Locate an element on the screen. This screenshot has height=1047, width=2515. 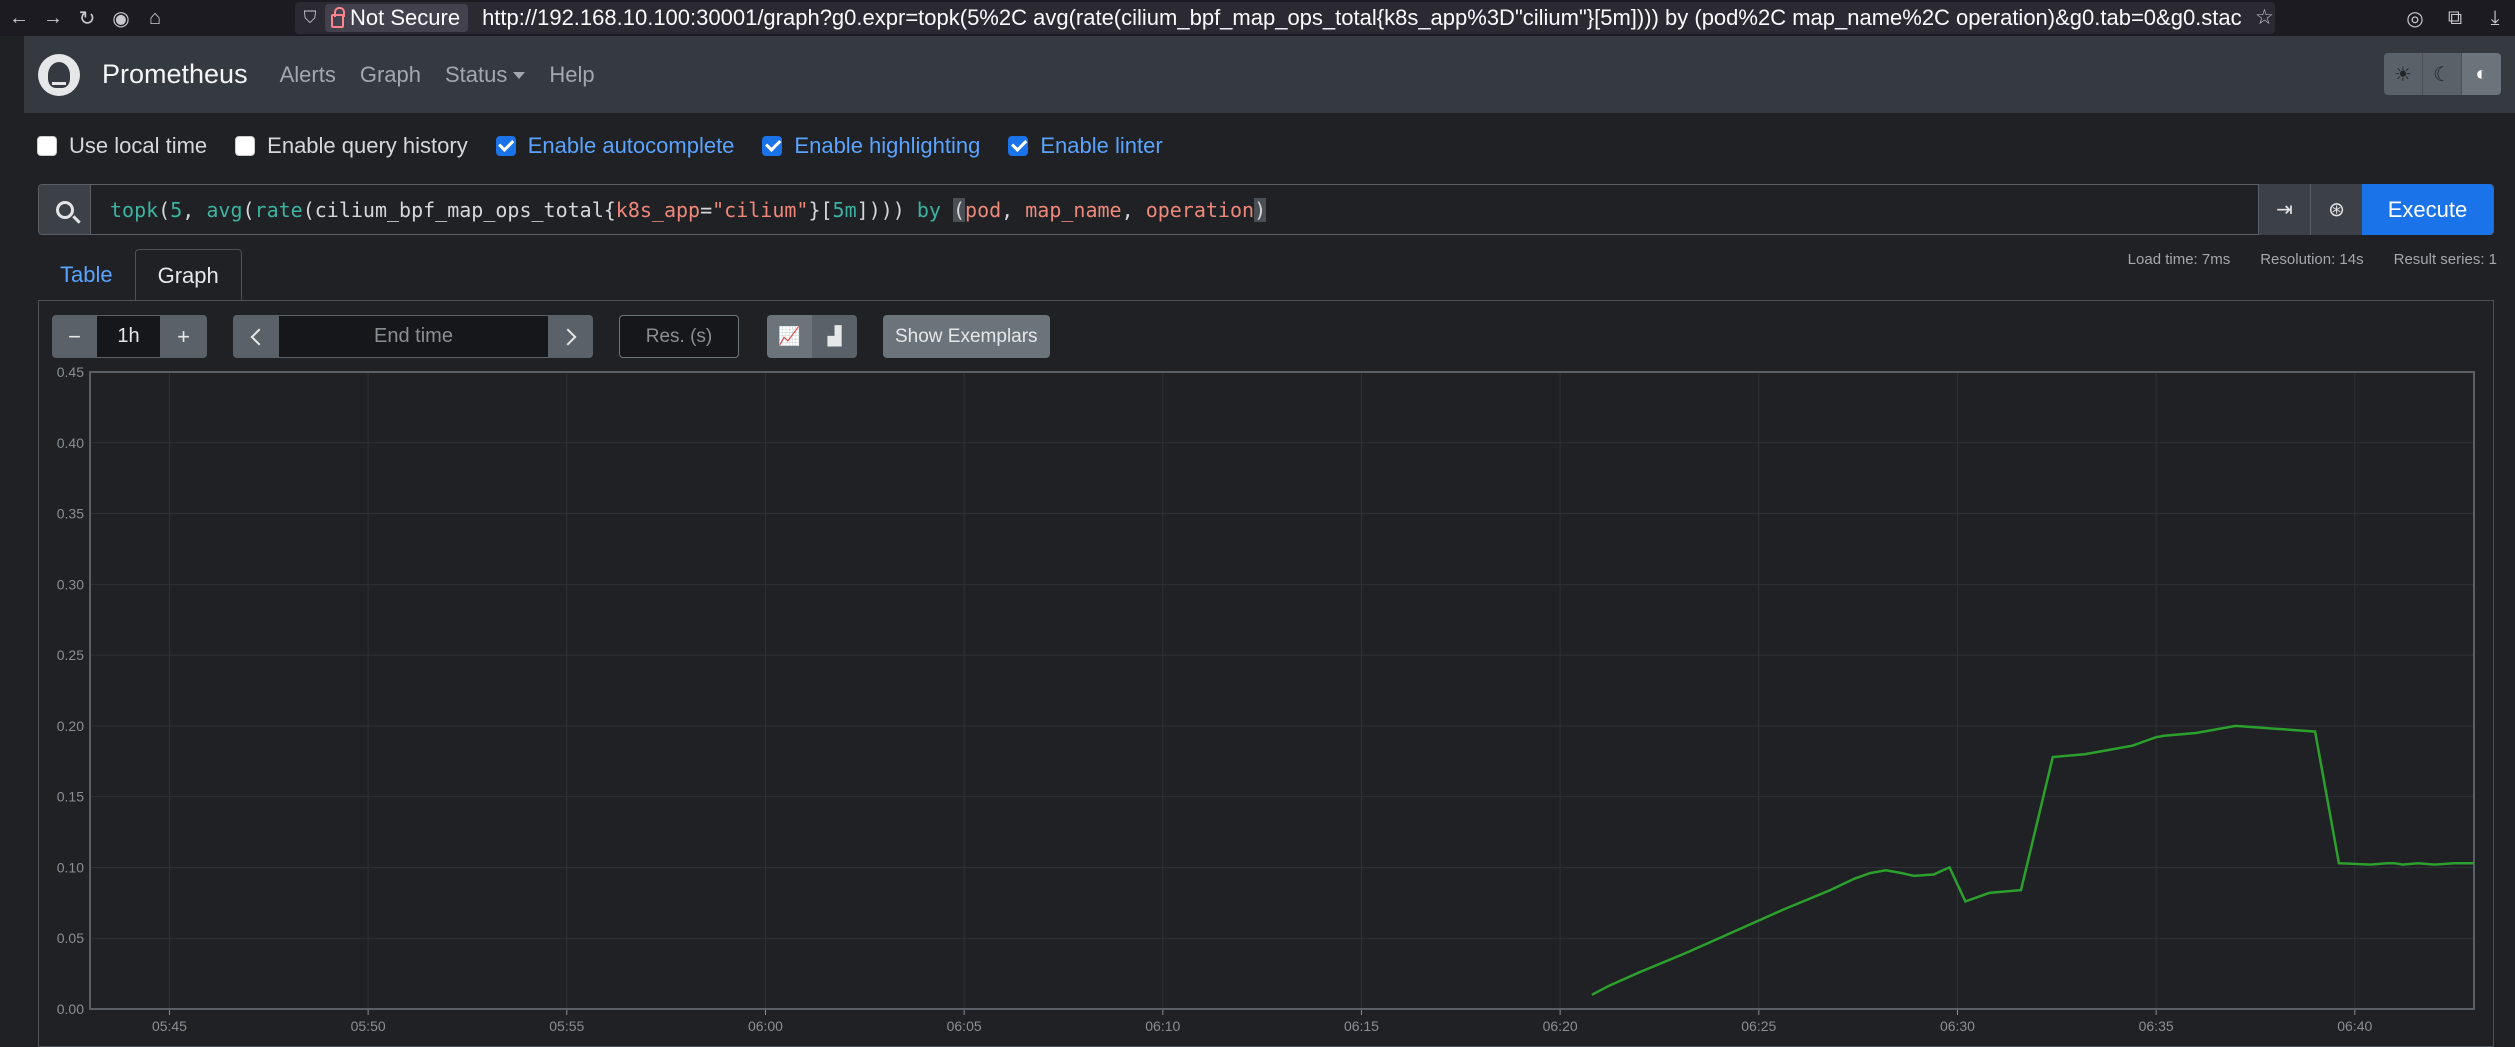
extensions-icon: ⧉ is located at coordinates (2455, 18).